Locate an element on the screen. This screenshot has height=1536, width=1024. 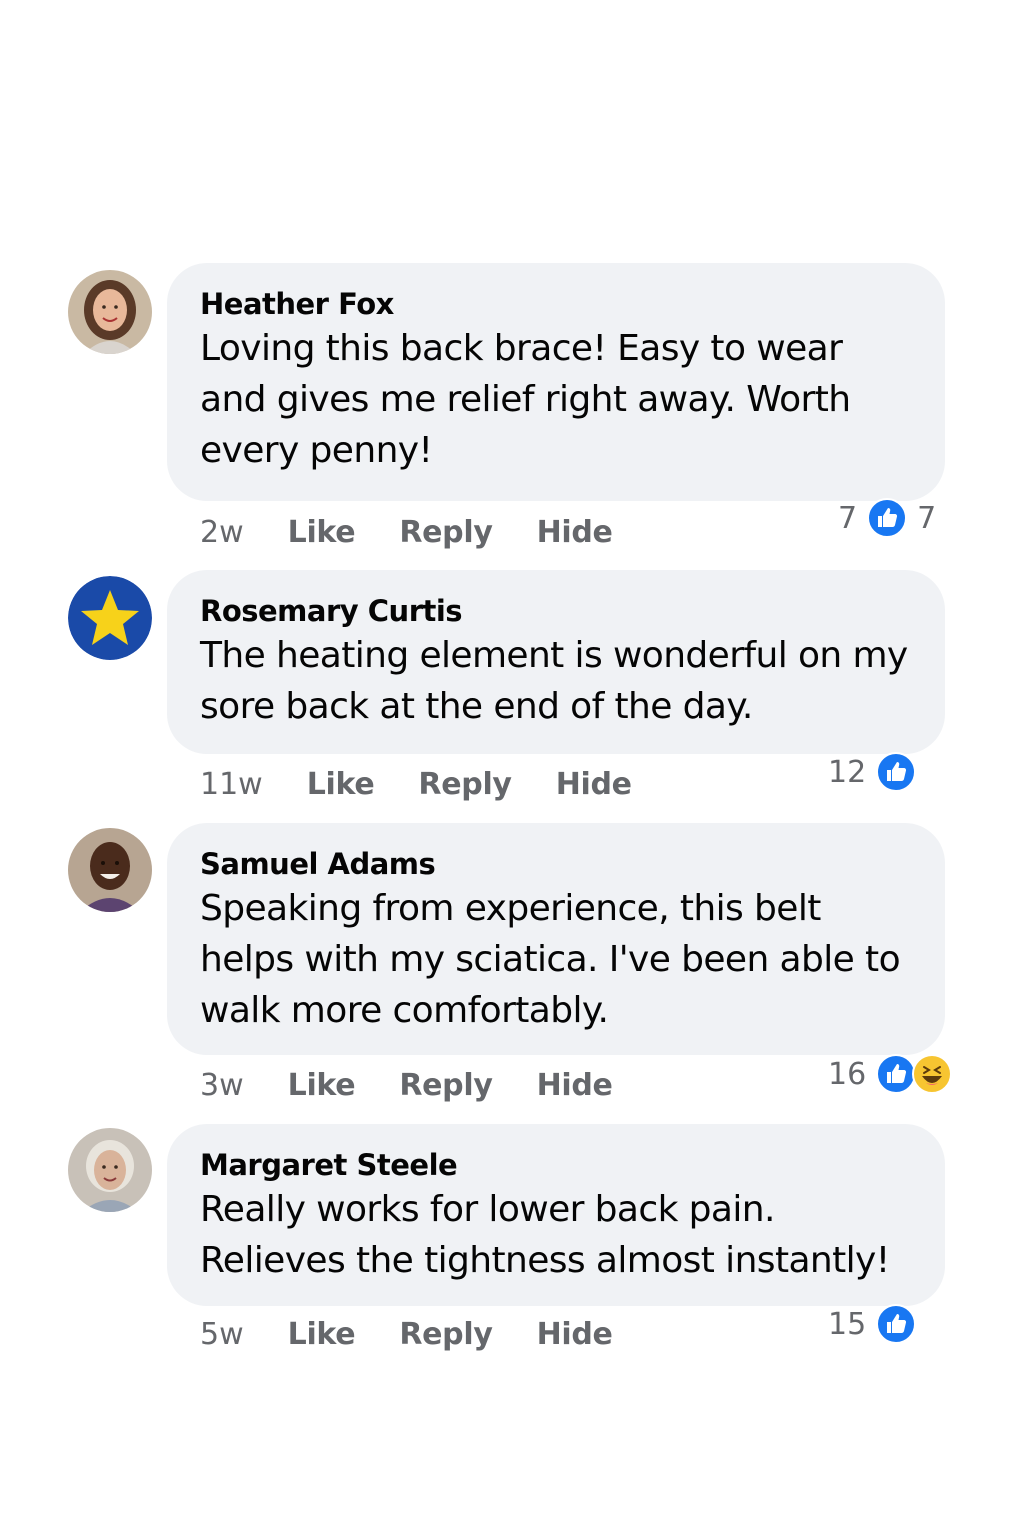
comment-actions: 5w Like Reply Hide is located at coordinates (428, 1334).